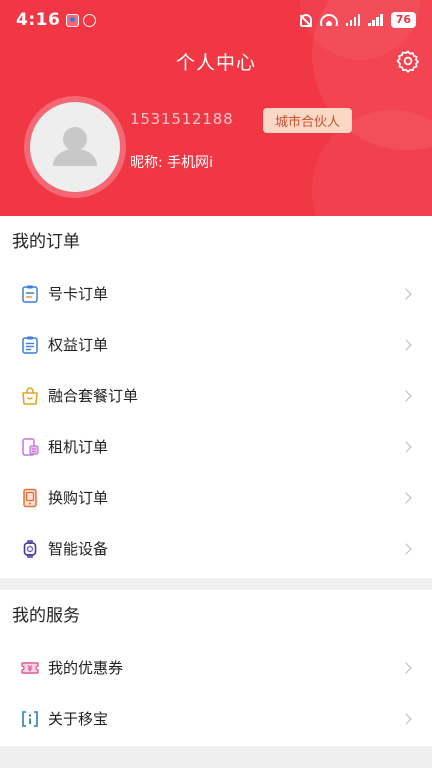 The width and height of the screenshot is (432, 768). What do you see at coordinates (30, 345) in the screenshot?
I see `document-list-icon` at bounding box center [30, 345].